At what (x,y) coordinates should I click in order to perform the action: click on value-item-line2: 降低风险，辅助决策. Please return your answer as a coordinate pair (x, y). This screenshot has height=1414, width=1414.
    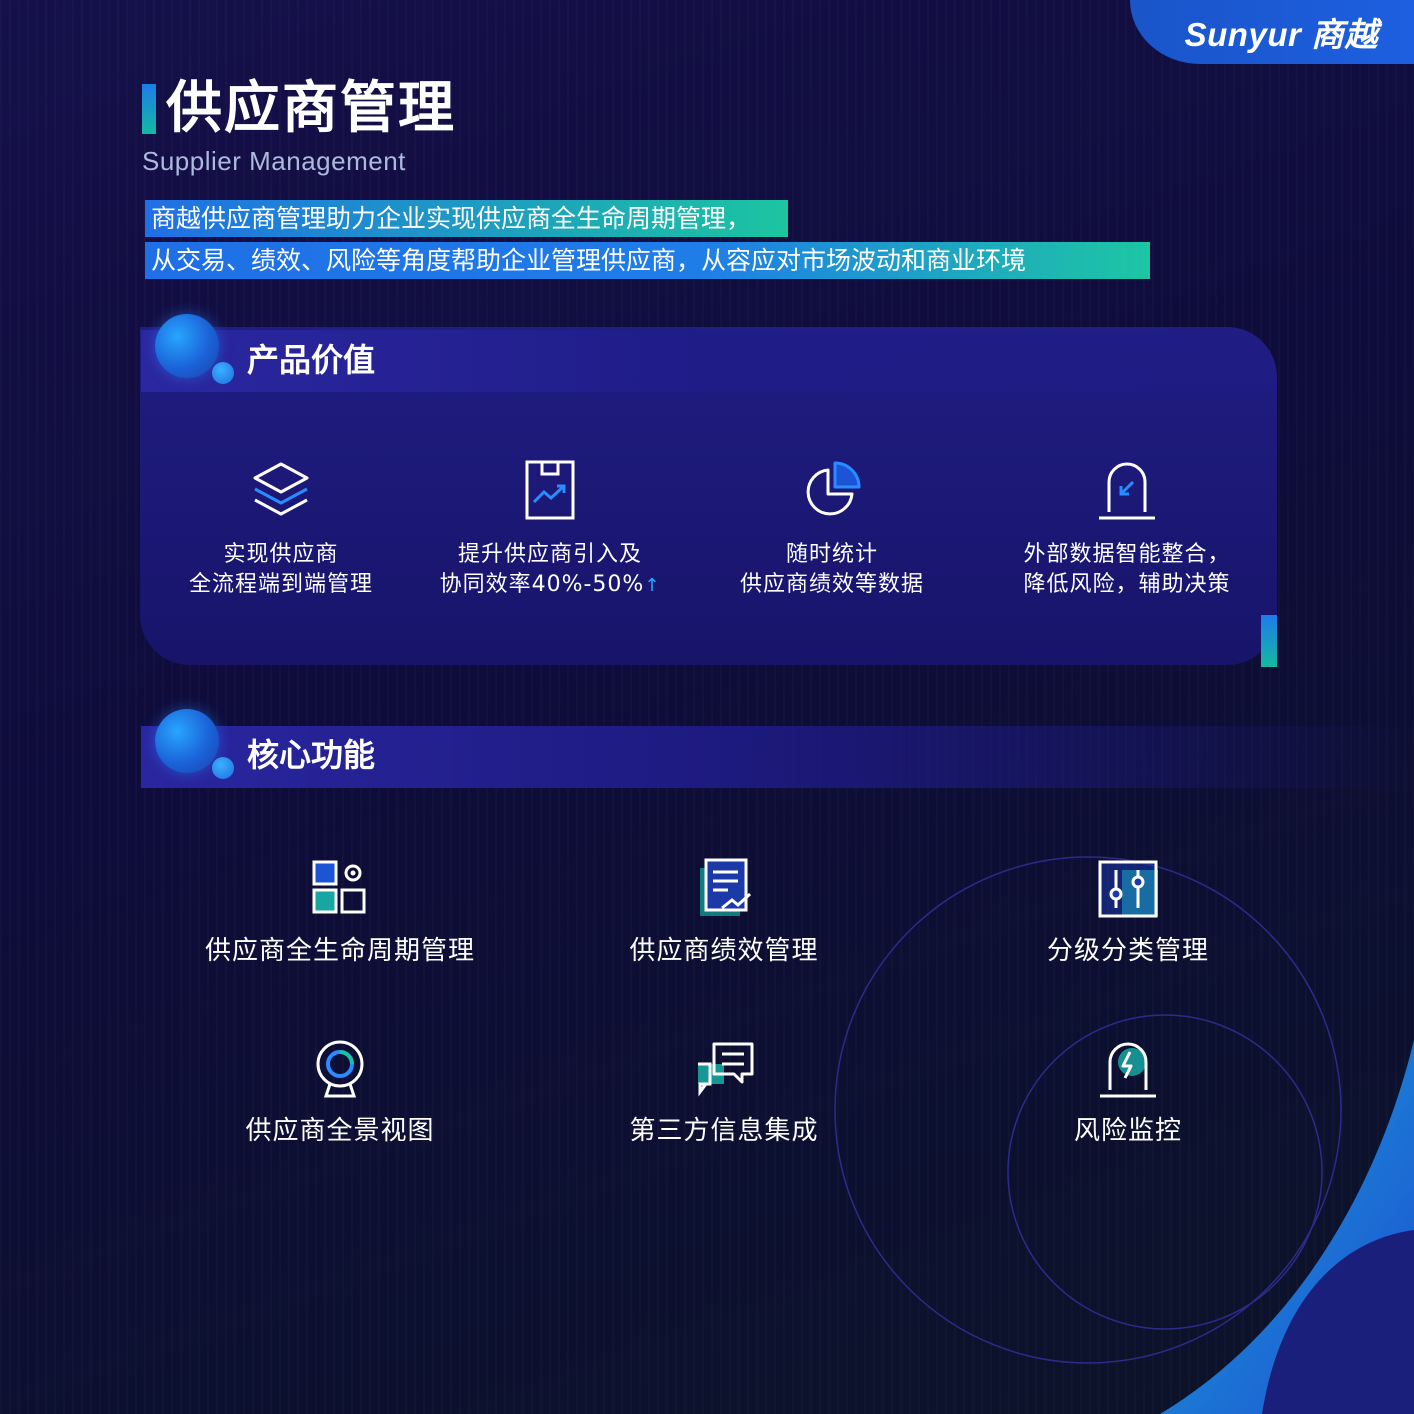
    Looking at the image, I should click on (1127, 584).